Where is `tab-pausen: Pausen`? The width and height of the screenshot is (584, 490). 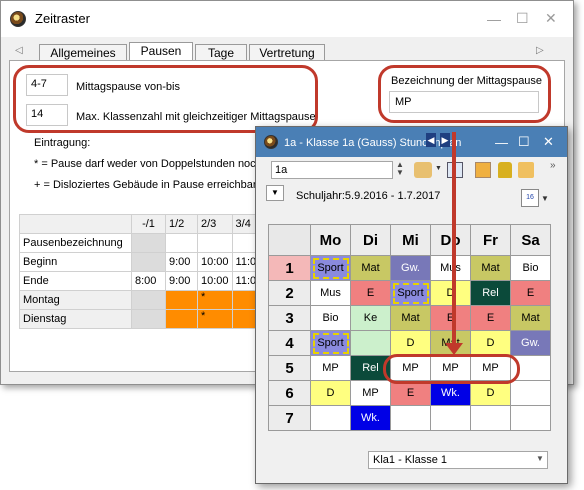
tab-pausen: Pausen is located at coordinates (161, 51).